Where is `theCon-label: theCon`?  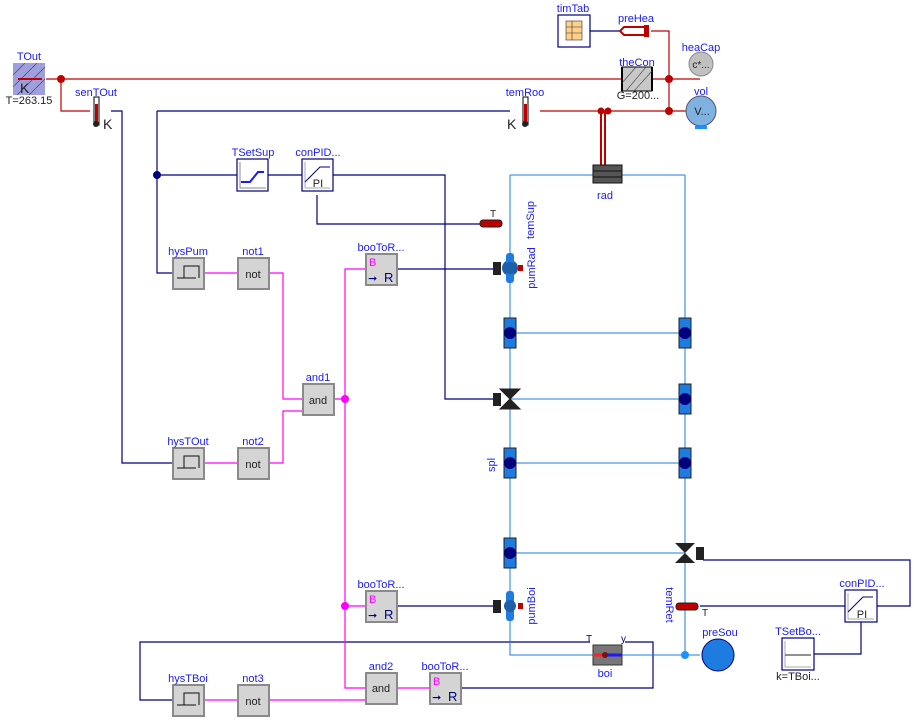
theCon-label: theCon is located at coordinates (636, 63).